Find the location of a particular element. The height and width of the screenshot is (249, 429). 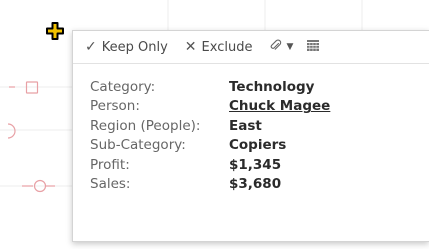

view-data-button is located at coordinates (313, 47).